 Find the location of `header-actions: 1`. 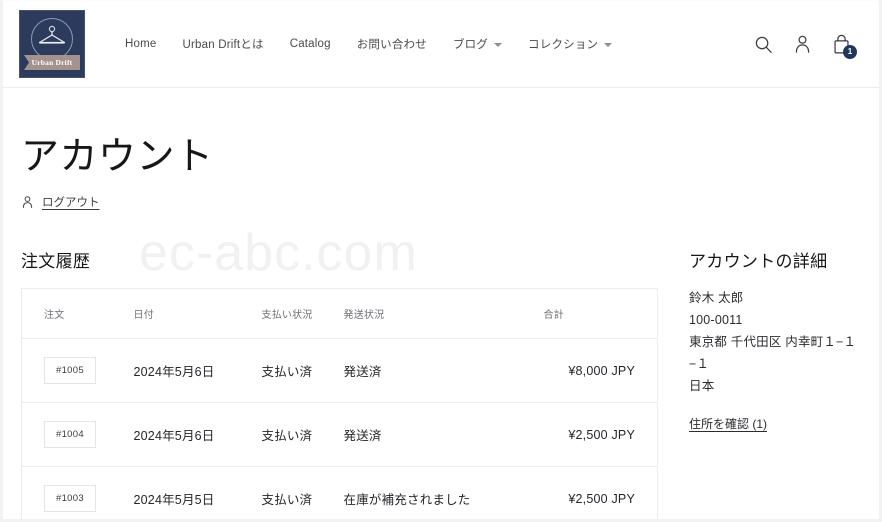

header-actions: 1 is located at coordinates (809, 46).